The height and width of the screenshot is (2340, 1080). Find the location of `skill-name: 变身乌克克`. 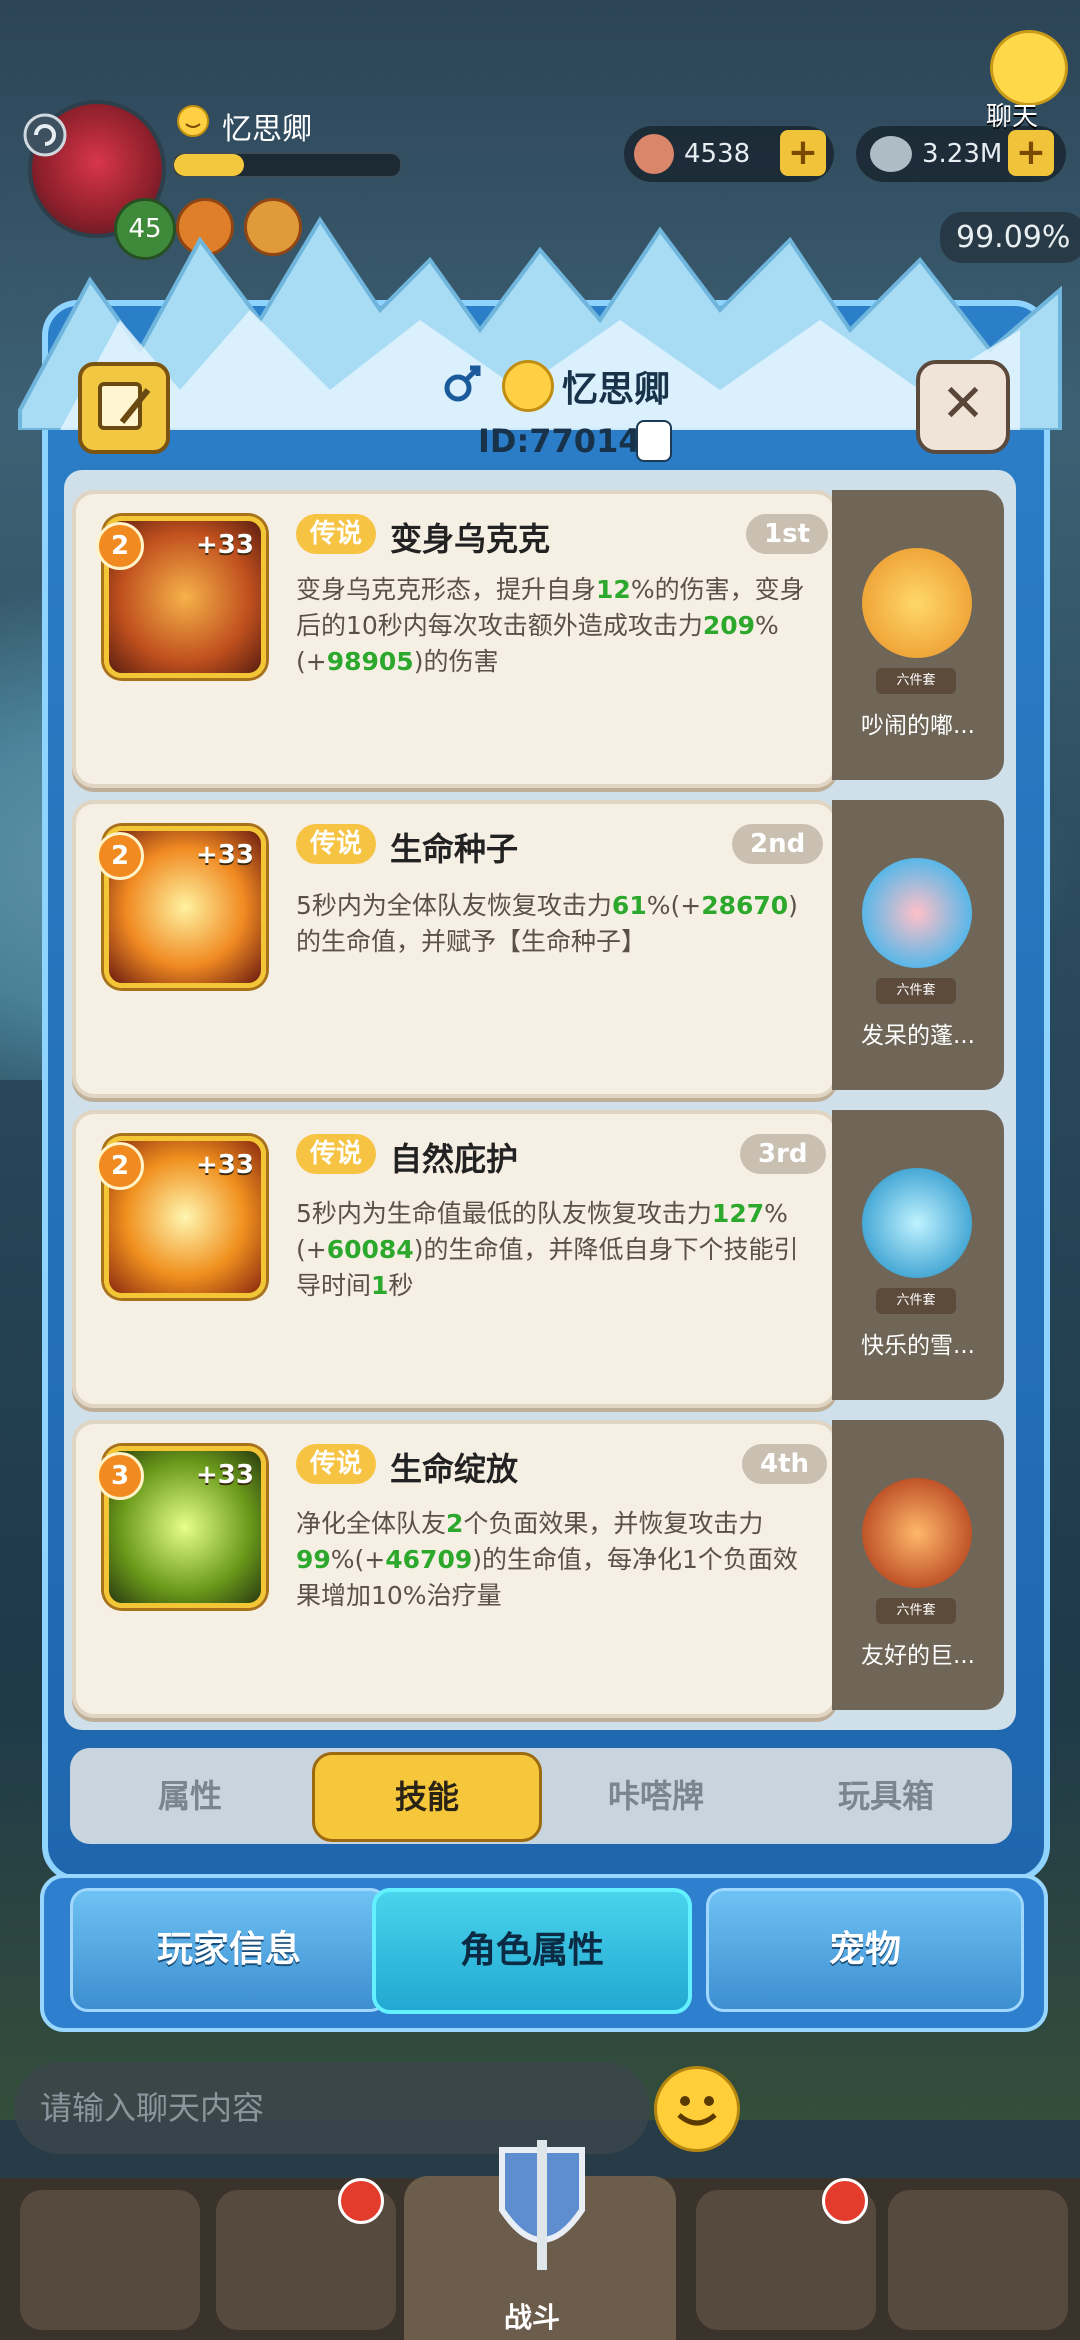

skill-name: 变身乌克克 is located at coordinates (470, 539).